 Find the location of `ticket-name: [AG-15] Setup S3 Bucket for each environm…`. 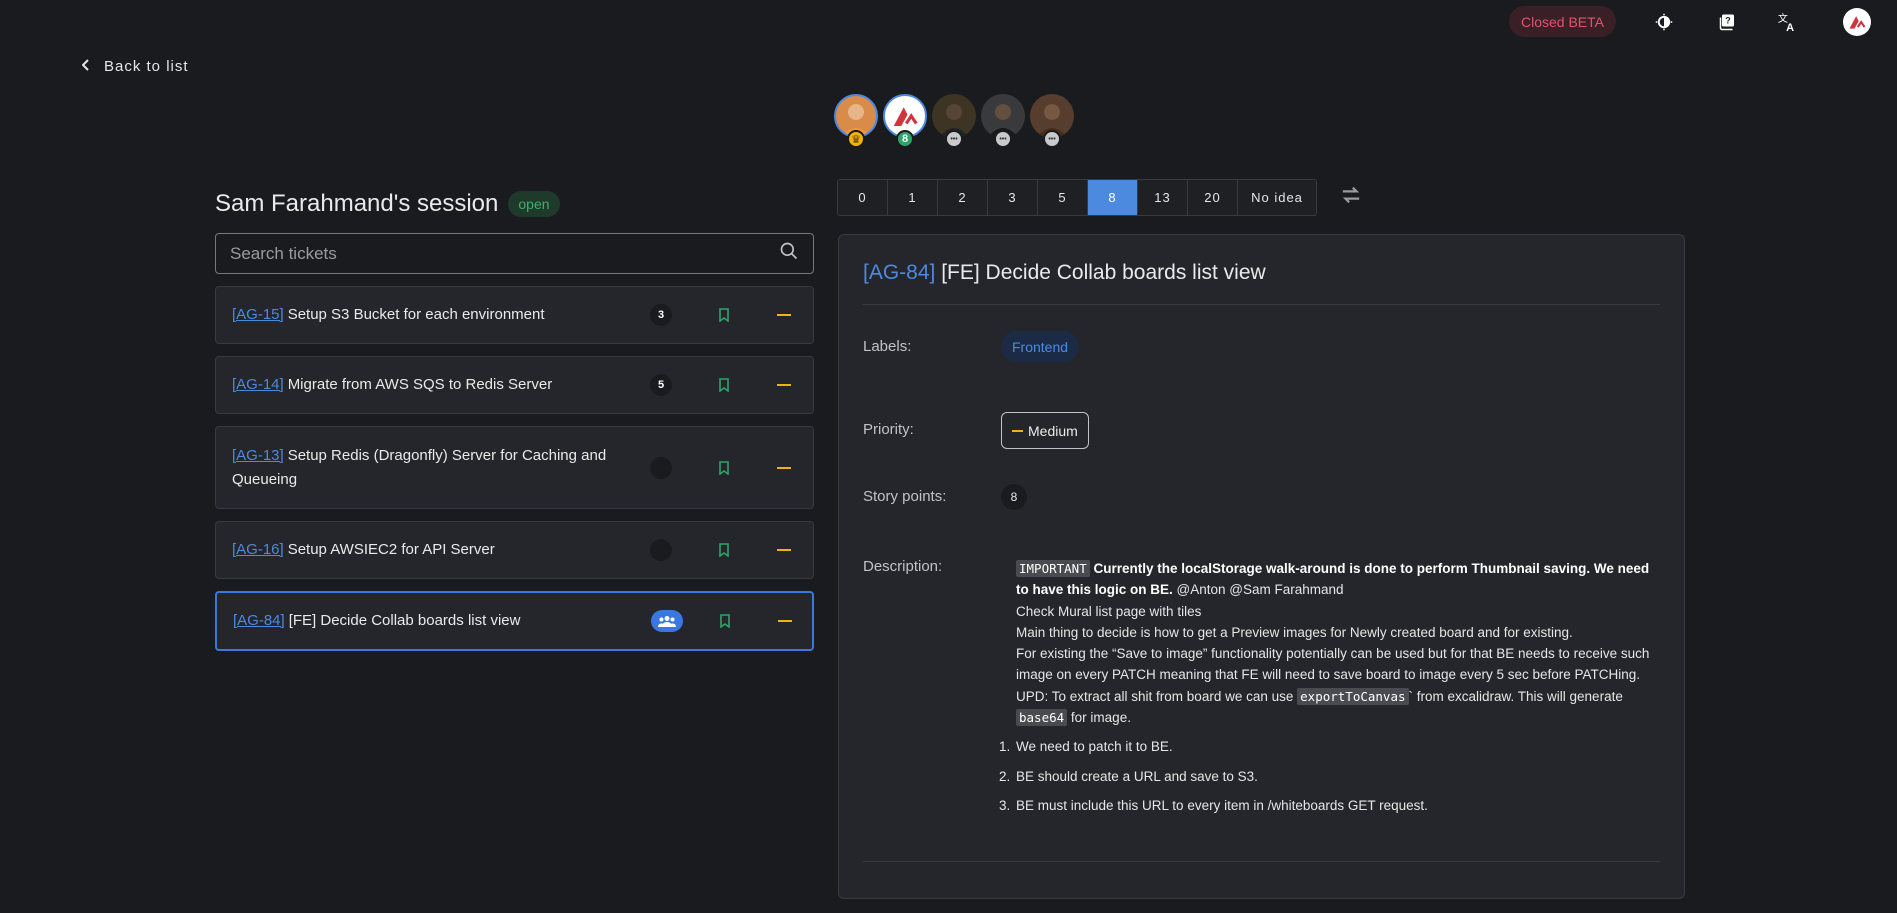

ticket-name: [AG-15] Setup S3 Bucket for each environm… is located at coordinates (437, 315).